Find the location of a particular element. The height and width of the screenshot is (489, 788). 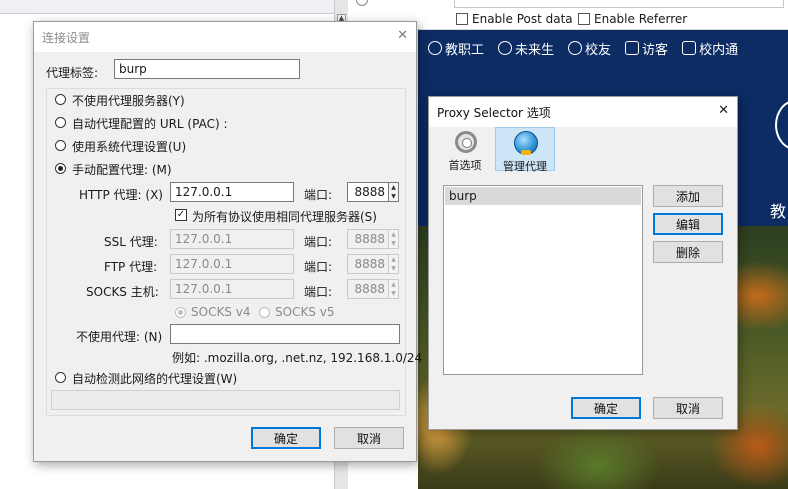

nav-item-campus: 校内通 is located at coordinates (710, 48).